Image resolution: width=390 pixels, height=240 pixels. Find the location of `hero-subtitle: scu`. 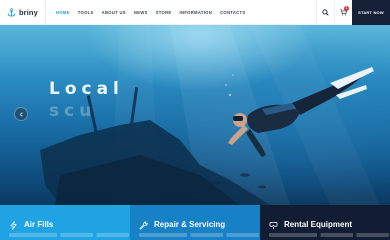

hero-subtitle: scu is located at coordinates (73, 111).